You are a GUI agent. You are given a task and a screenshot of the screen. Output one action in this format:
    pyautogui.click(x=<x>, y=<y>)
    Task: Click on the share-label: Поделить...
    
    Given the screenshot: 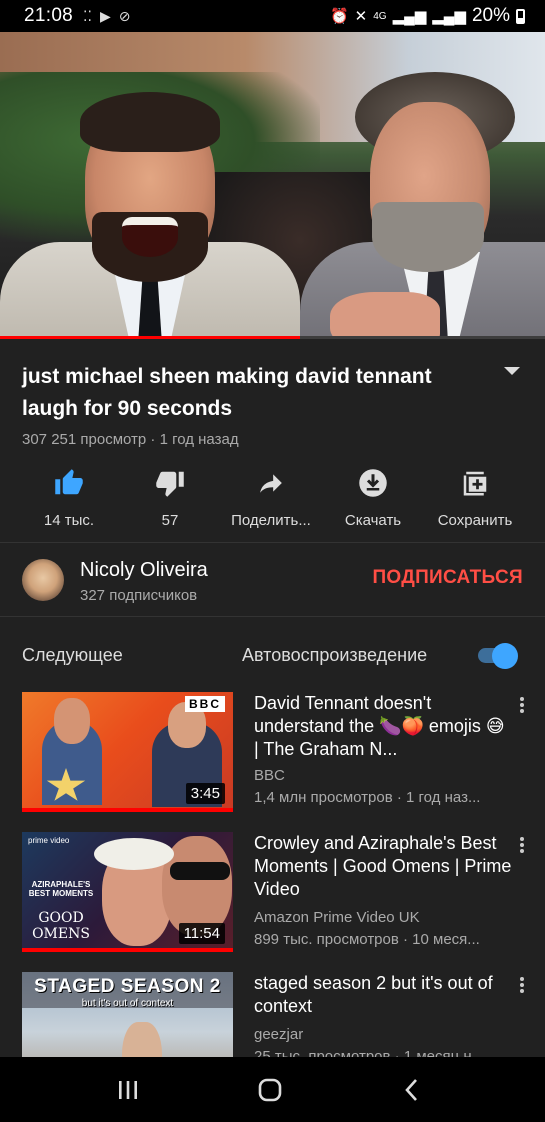 What is the action you would take?
    pyautogui.click(x=271, y=520)
    